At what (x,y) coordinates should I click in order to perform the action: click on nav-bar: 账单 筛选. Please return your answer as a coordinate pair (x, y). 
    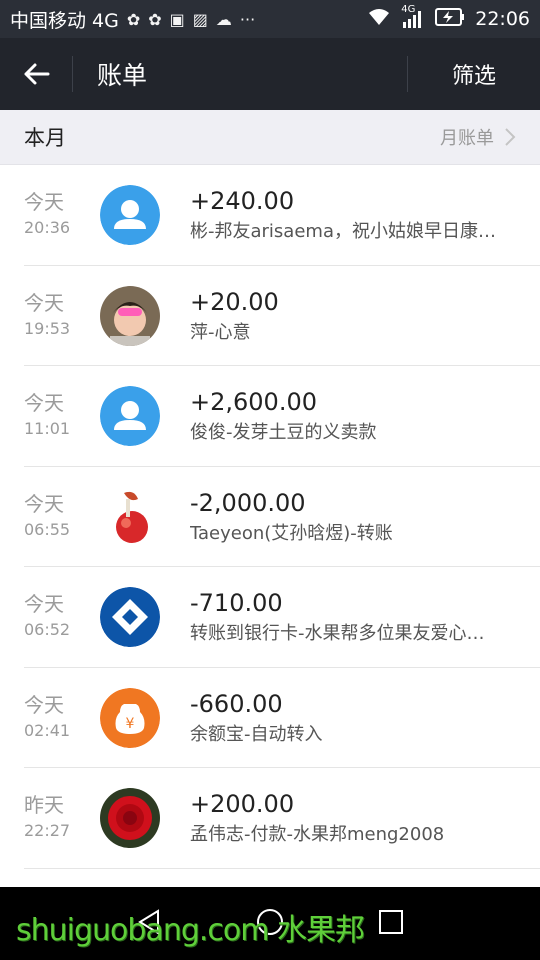
    Looking at the image, I should click on (270, 74).